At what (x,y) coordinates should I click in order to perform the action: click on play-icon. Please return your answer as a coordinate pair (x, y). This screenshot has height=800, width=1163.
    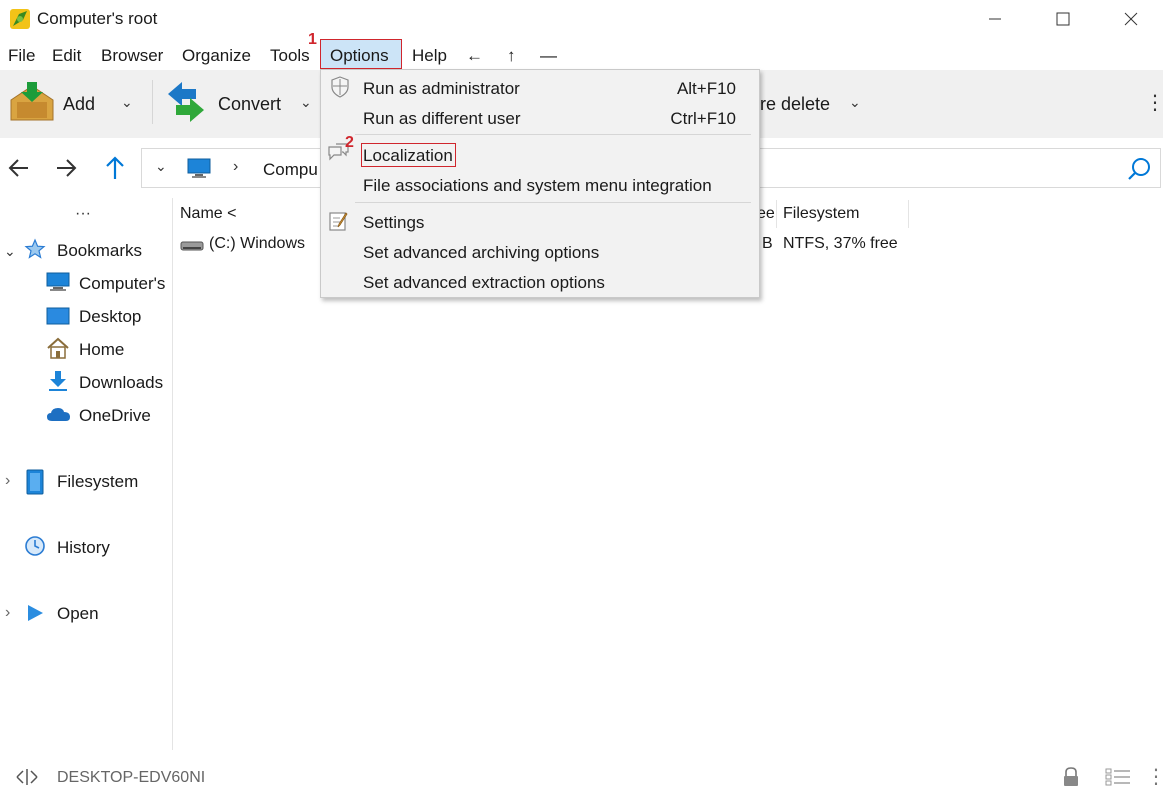
    Looking at the image, I should click on (35, 615).